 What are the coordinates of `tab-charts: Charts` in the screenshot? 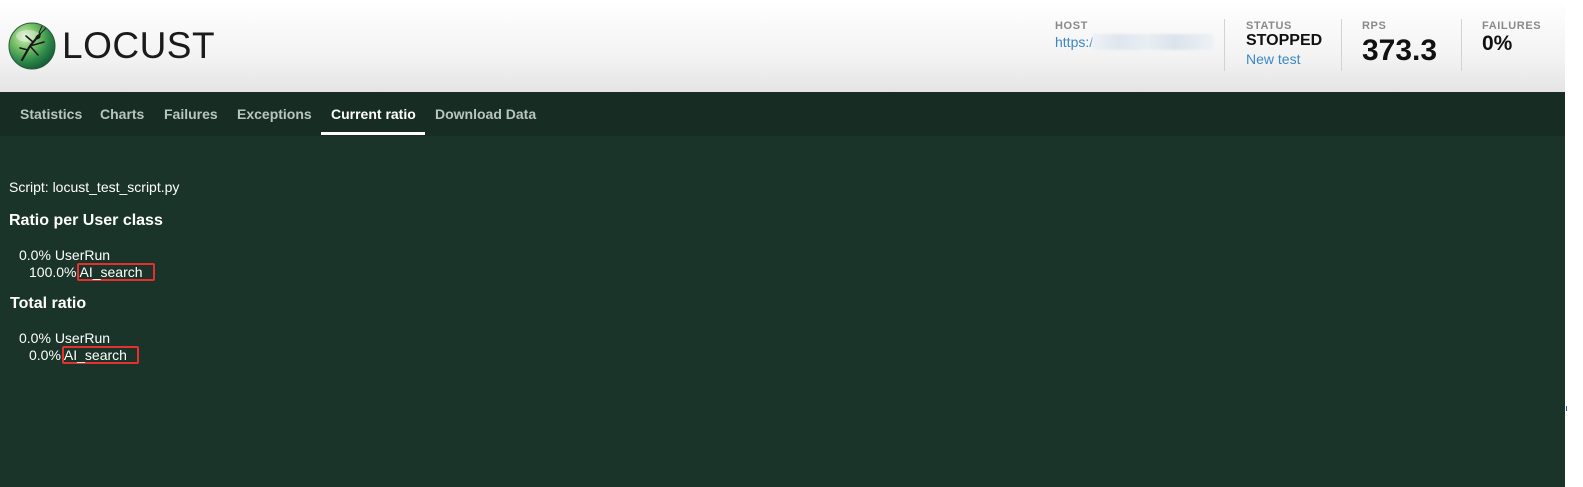 It's located at (122, 114).